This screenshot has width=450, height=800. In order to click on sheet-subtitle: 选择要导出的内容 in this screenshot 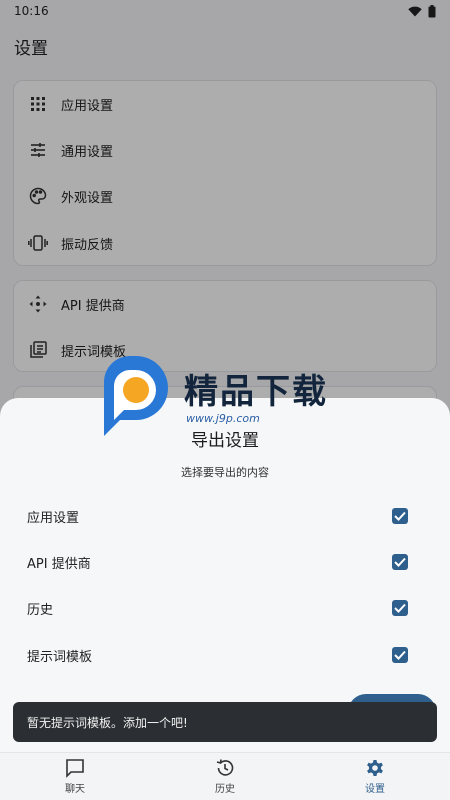, I will do `click(225, 472)`.